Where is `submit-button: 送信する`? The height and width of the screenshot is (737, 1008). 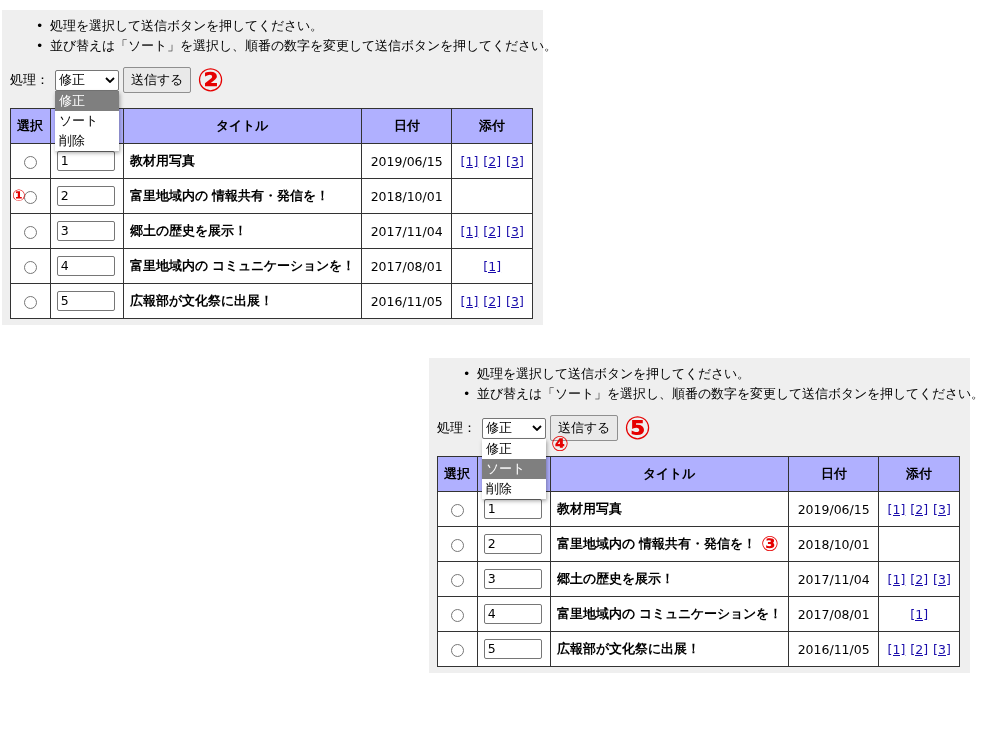 submit-button: 送信する is located at coordinates (157, 80).